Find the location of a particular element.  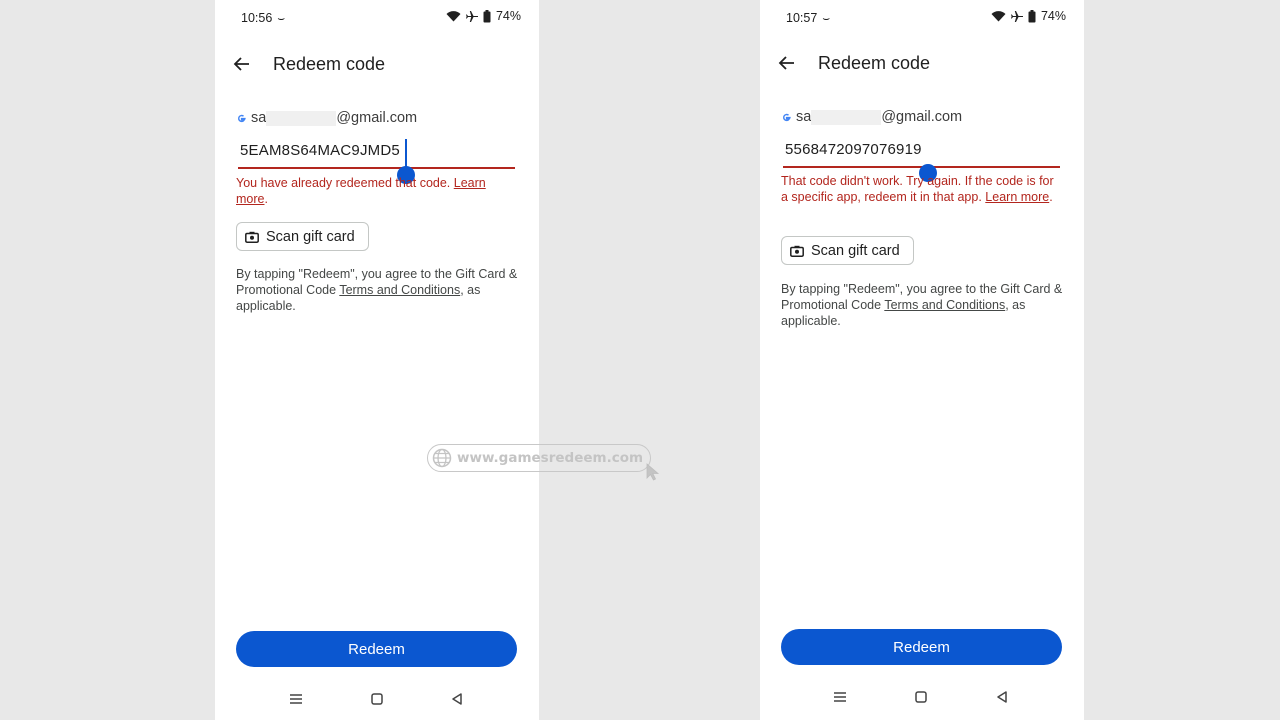

status-time: 10:57 is located at coordinates (802, 18).